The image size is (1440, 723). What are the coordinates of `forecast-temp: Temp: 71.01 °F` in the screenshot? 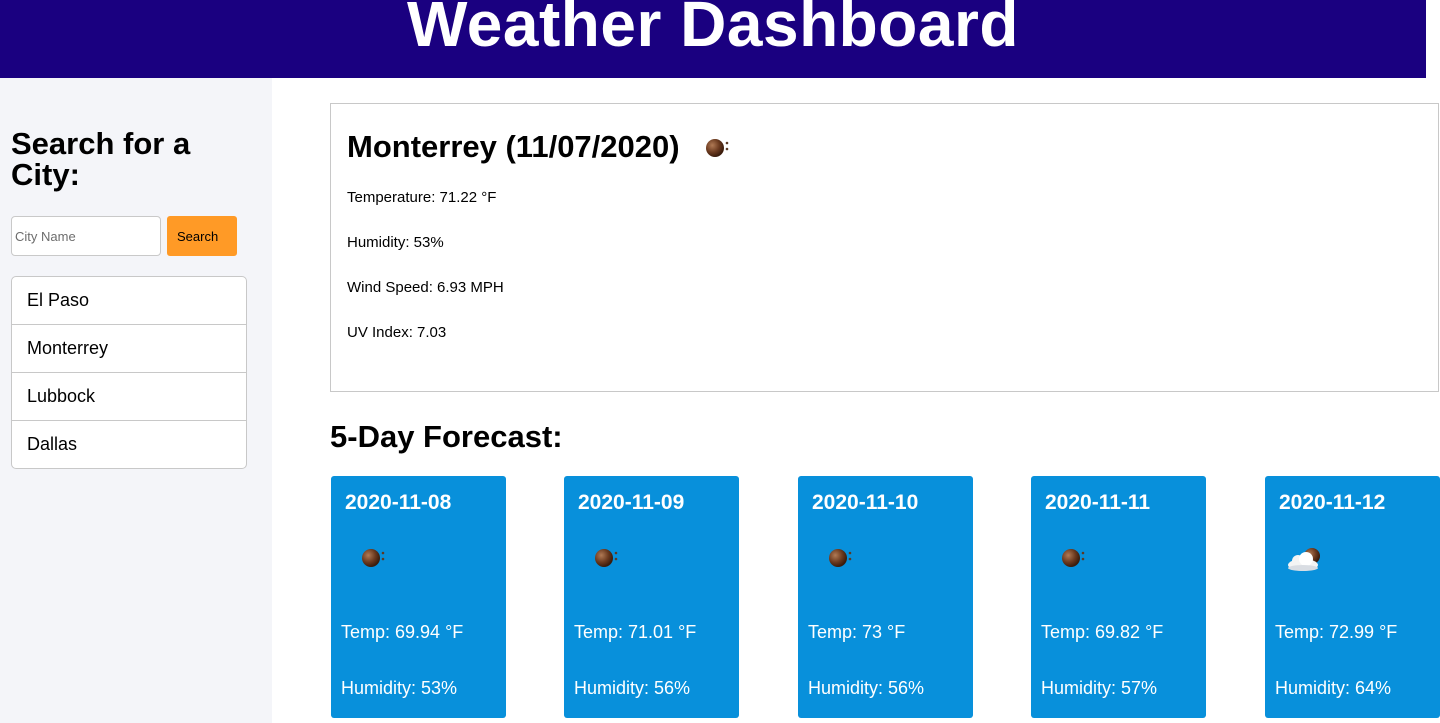 It's located at (635, 632).